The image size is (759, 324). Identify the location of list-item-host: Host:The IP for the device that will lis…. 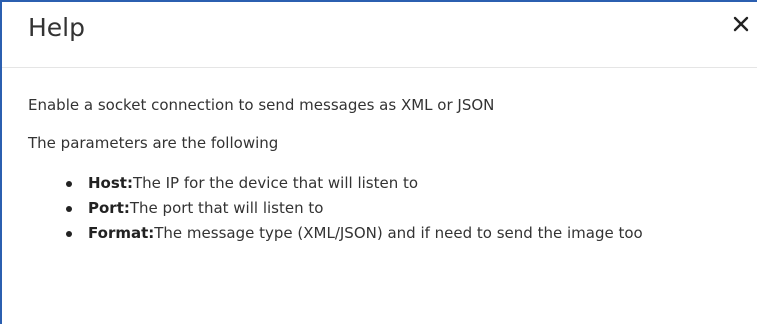
(385, 183).